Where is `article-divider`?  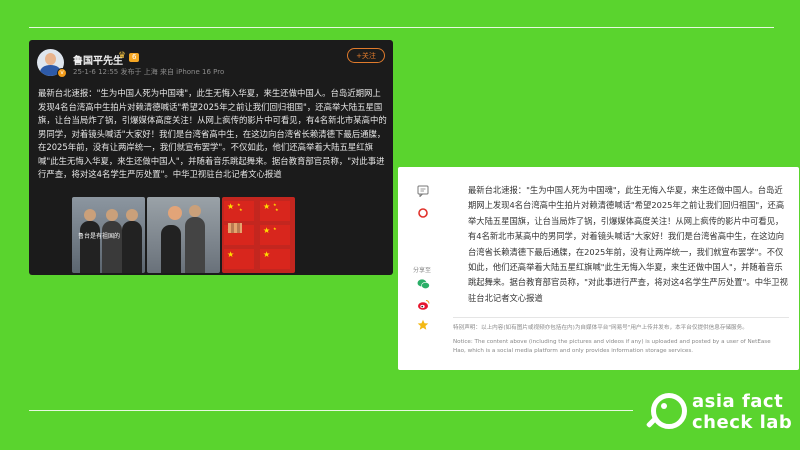 article-divider is located at coordinates (621, 317).